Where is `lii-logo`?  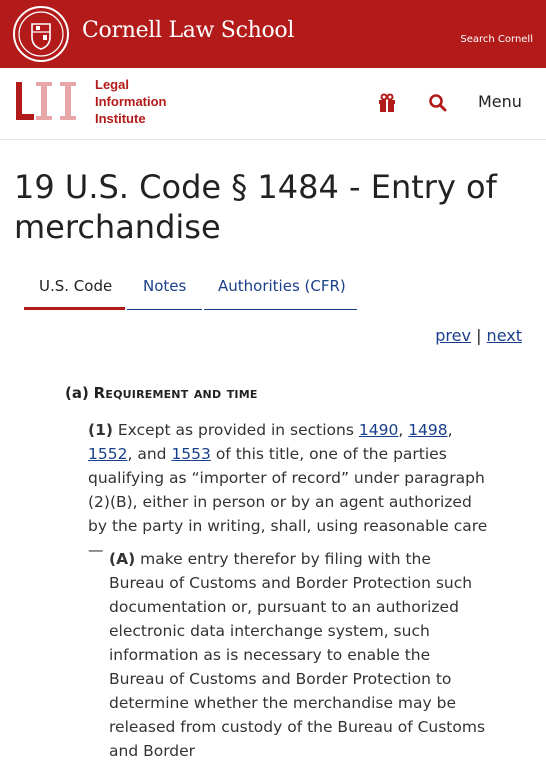 lii-logo is located at coordinates (50, 104).